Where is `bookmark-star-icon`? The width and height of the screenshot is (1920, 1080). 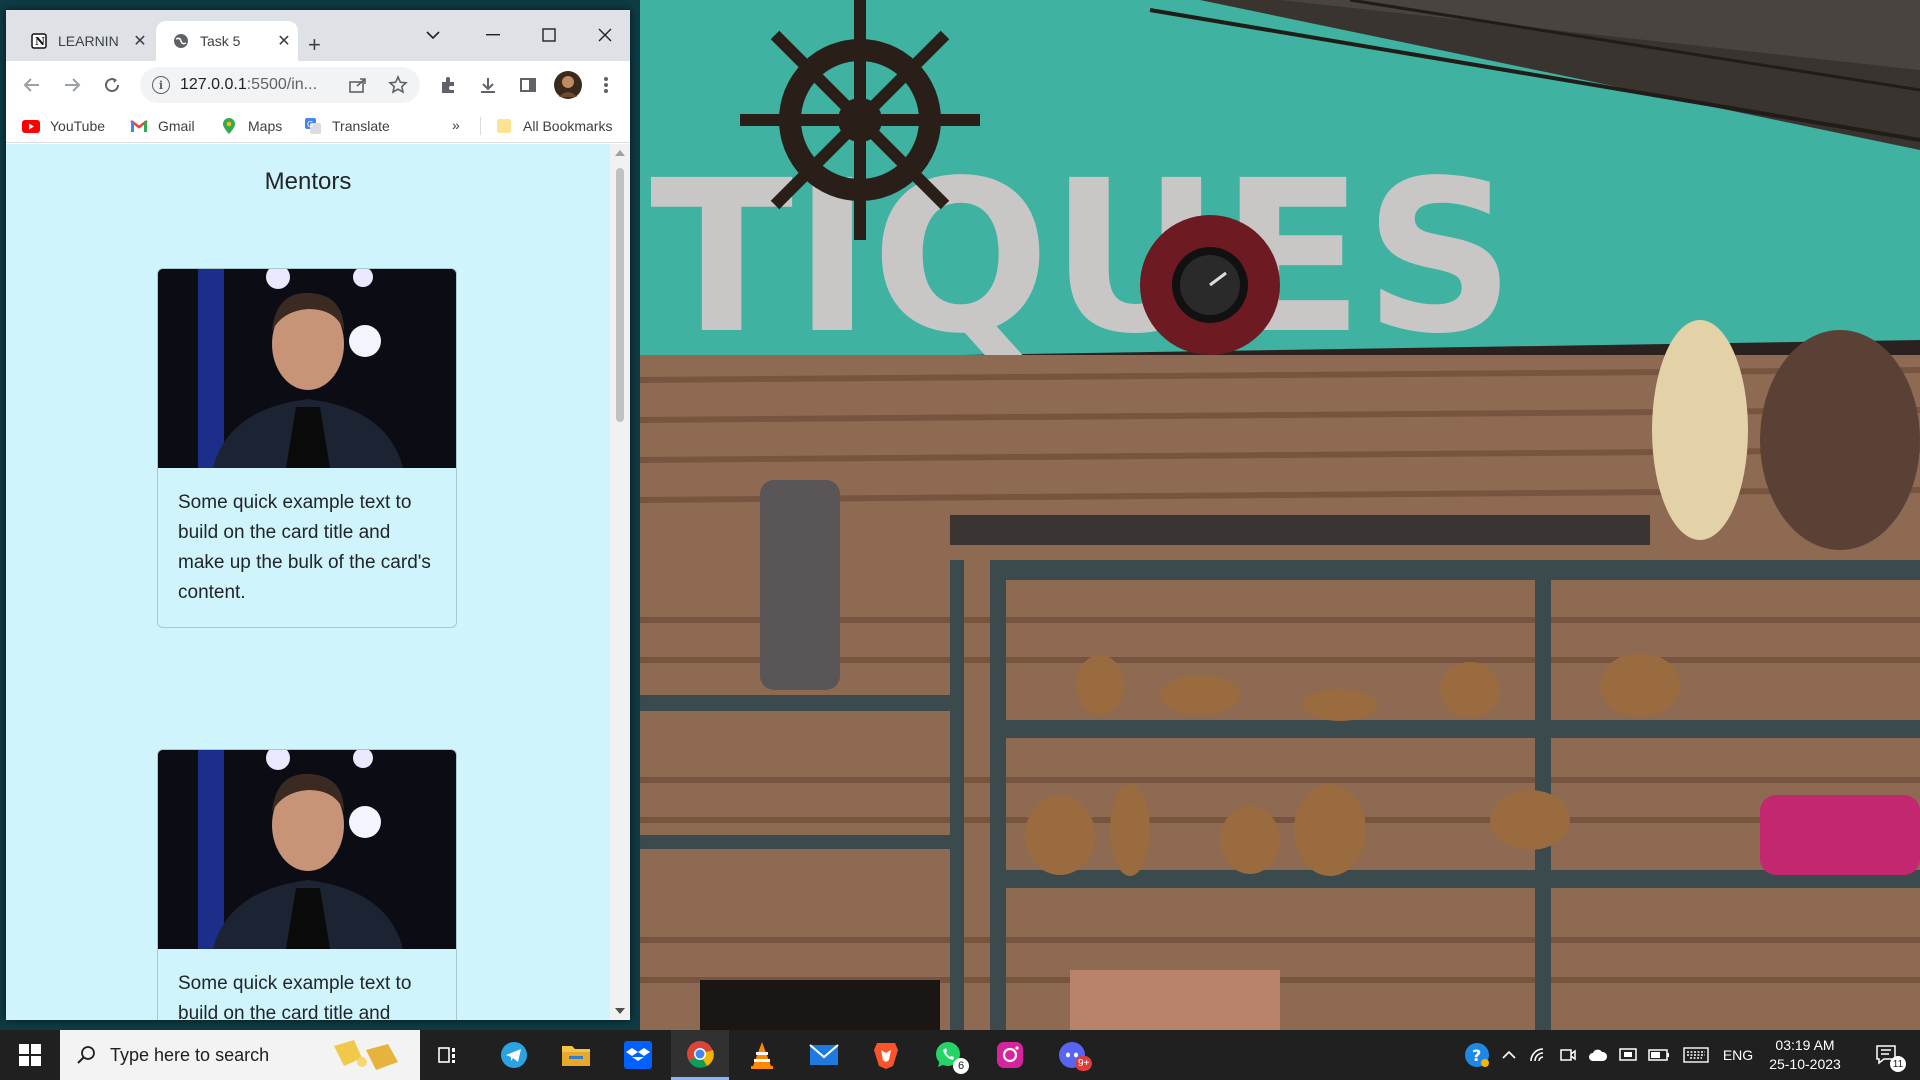 bookmark-star-icon is located at coordinates (398, 85).